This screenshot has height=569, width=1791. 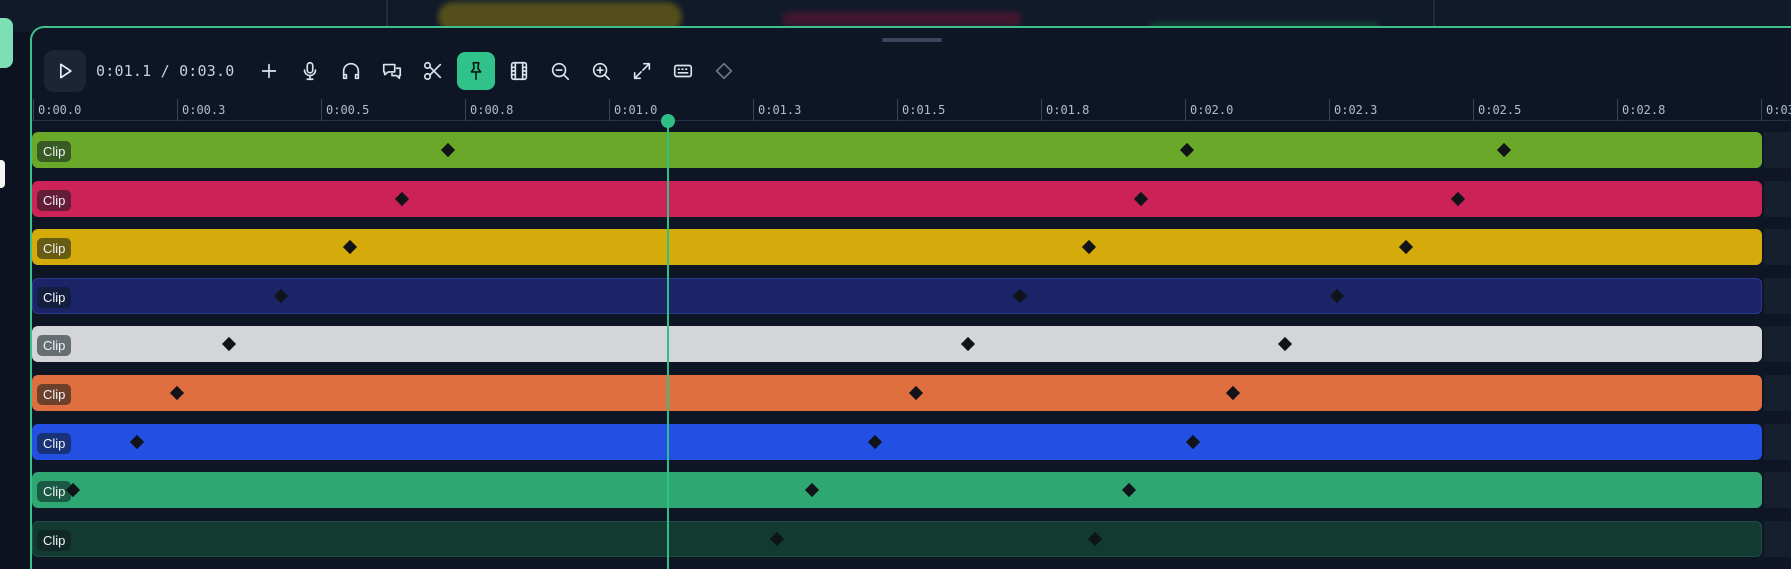 I want to click on fit-button, so click(x=642, y=71).